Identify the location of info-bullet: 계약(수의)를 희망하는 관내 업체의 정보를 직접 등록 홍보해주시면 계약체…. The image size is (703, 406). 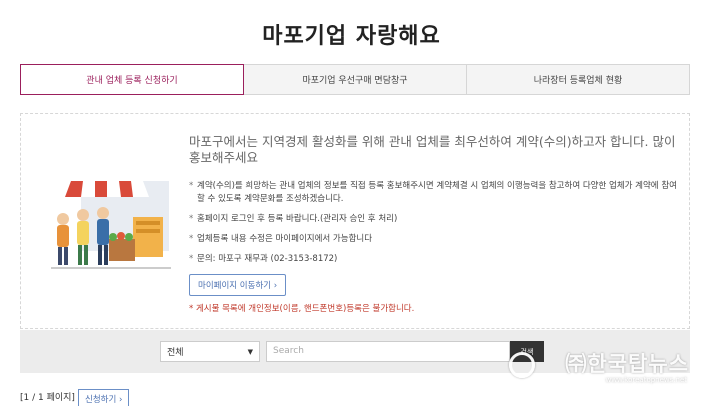
(434, 193).